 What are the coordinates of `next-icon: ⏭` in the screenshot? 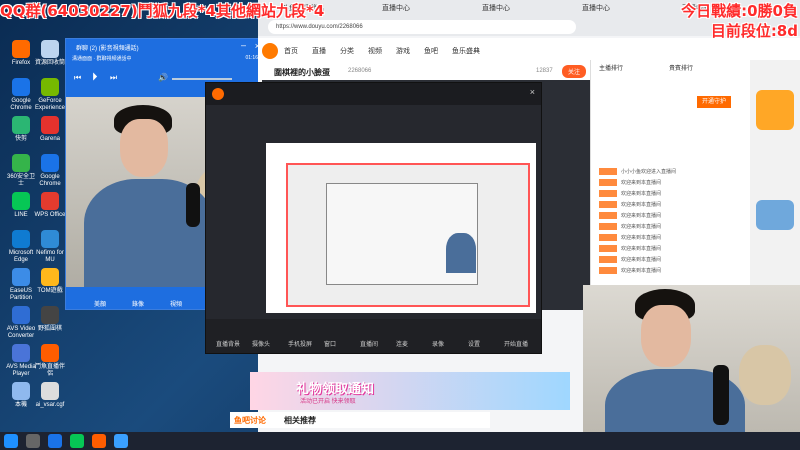 It's located at (113, 78).